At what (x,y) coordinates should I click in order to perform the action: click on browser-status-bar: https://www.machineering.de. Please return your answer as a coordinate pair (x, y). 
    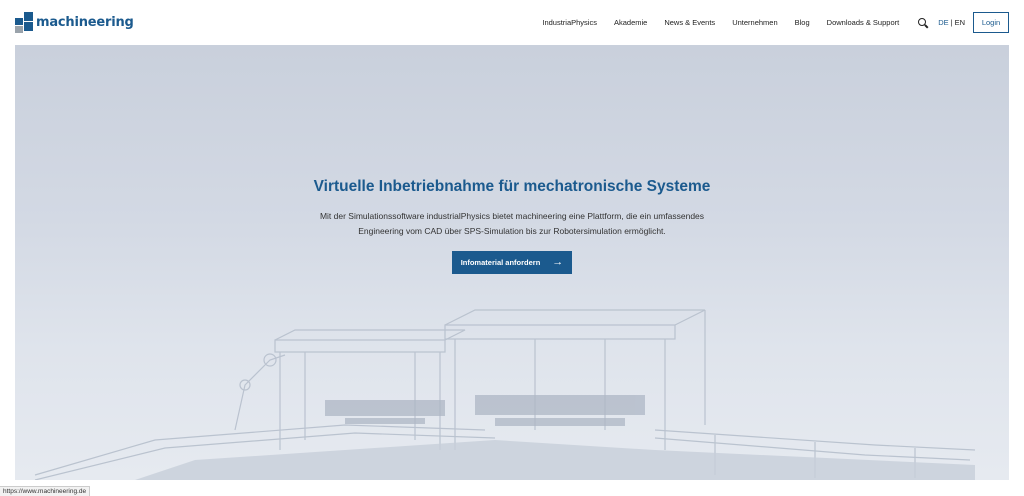
    Looking at the image, I should click on (45, 491).